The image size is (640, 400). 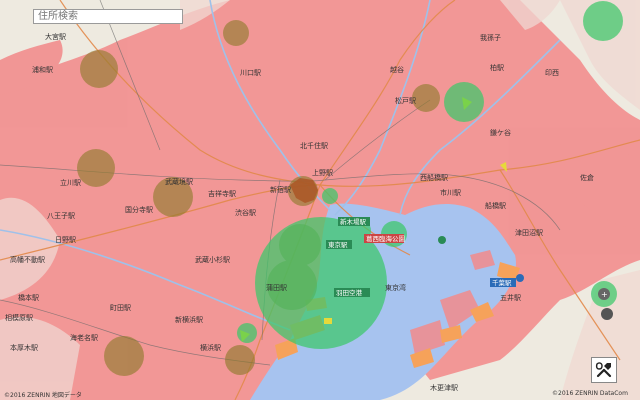 What do you see at coordinates (108, 16) in the screenshot?
I see `search-input` at bounding box center [108, 16].